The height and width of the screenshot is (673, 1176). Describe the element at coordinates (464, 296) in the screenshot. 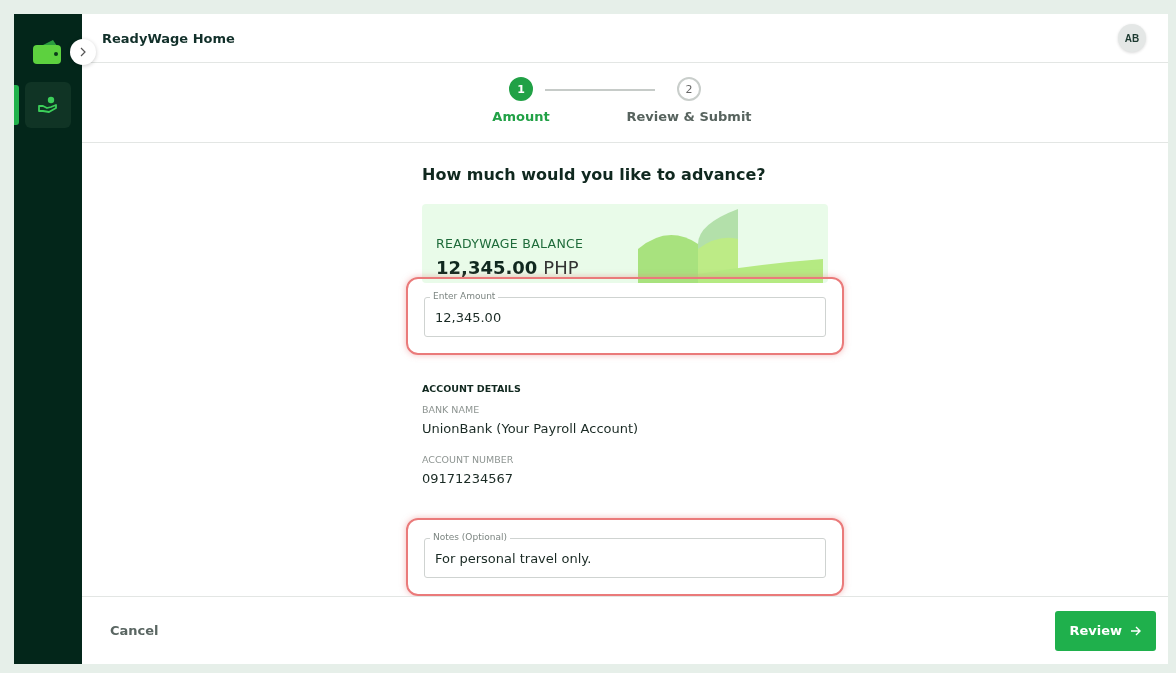

I see `field-label: Enter Amount` at that location.